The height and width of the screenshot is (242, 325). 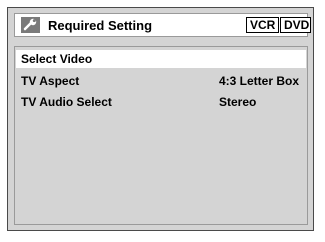 I want to click on vcr-mode-badge: VCR, so click(x=262, y=25).